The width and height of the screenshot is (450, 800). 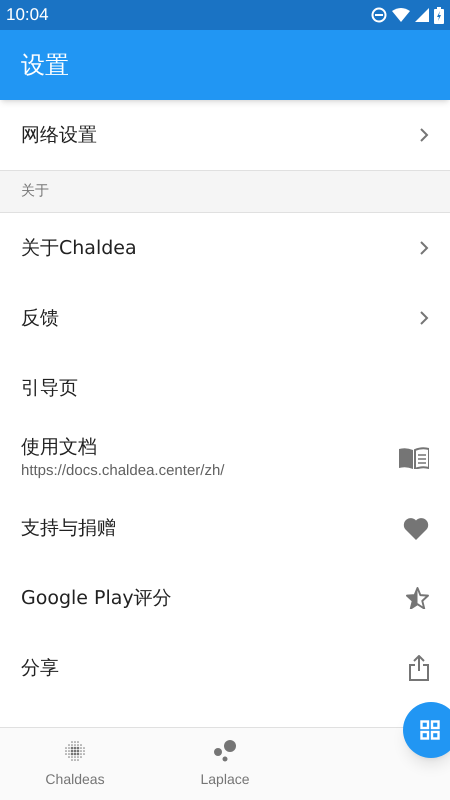 What do you see at coordinates (40, 318) in the screenshot?
I see `item-title: 反馈` at bounding box center [40, 318].